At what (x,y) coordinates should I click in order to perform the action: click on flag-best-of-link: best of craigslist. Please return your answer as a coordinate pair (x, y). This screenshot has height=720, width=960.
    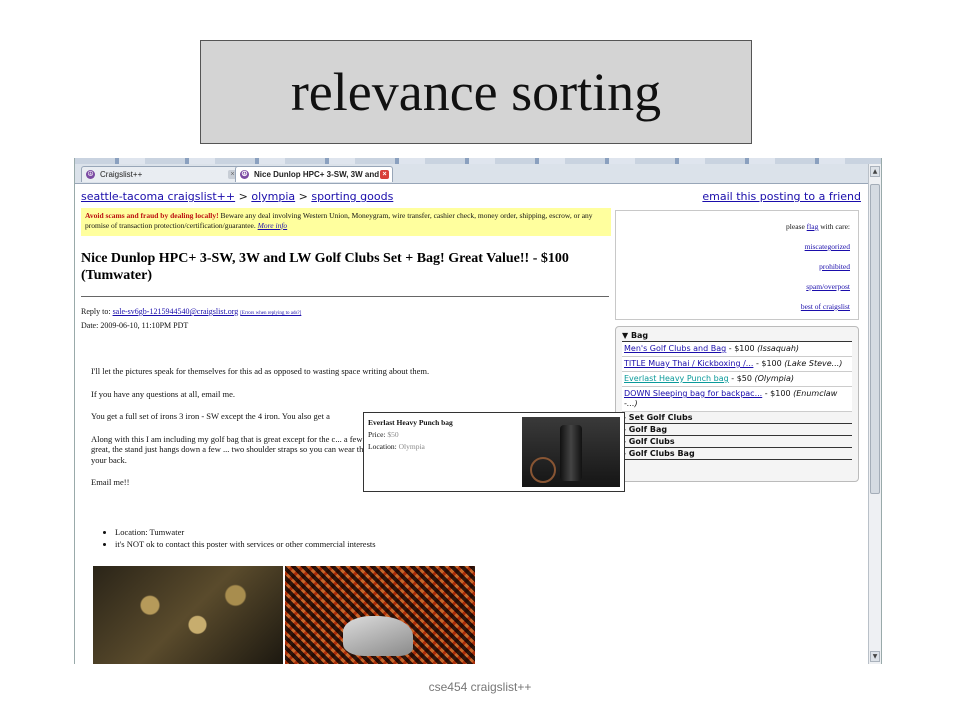
    Looking at the image, I should click on (825, 306).